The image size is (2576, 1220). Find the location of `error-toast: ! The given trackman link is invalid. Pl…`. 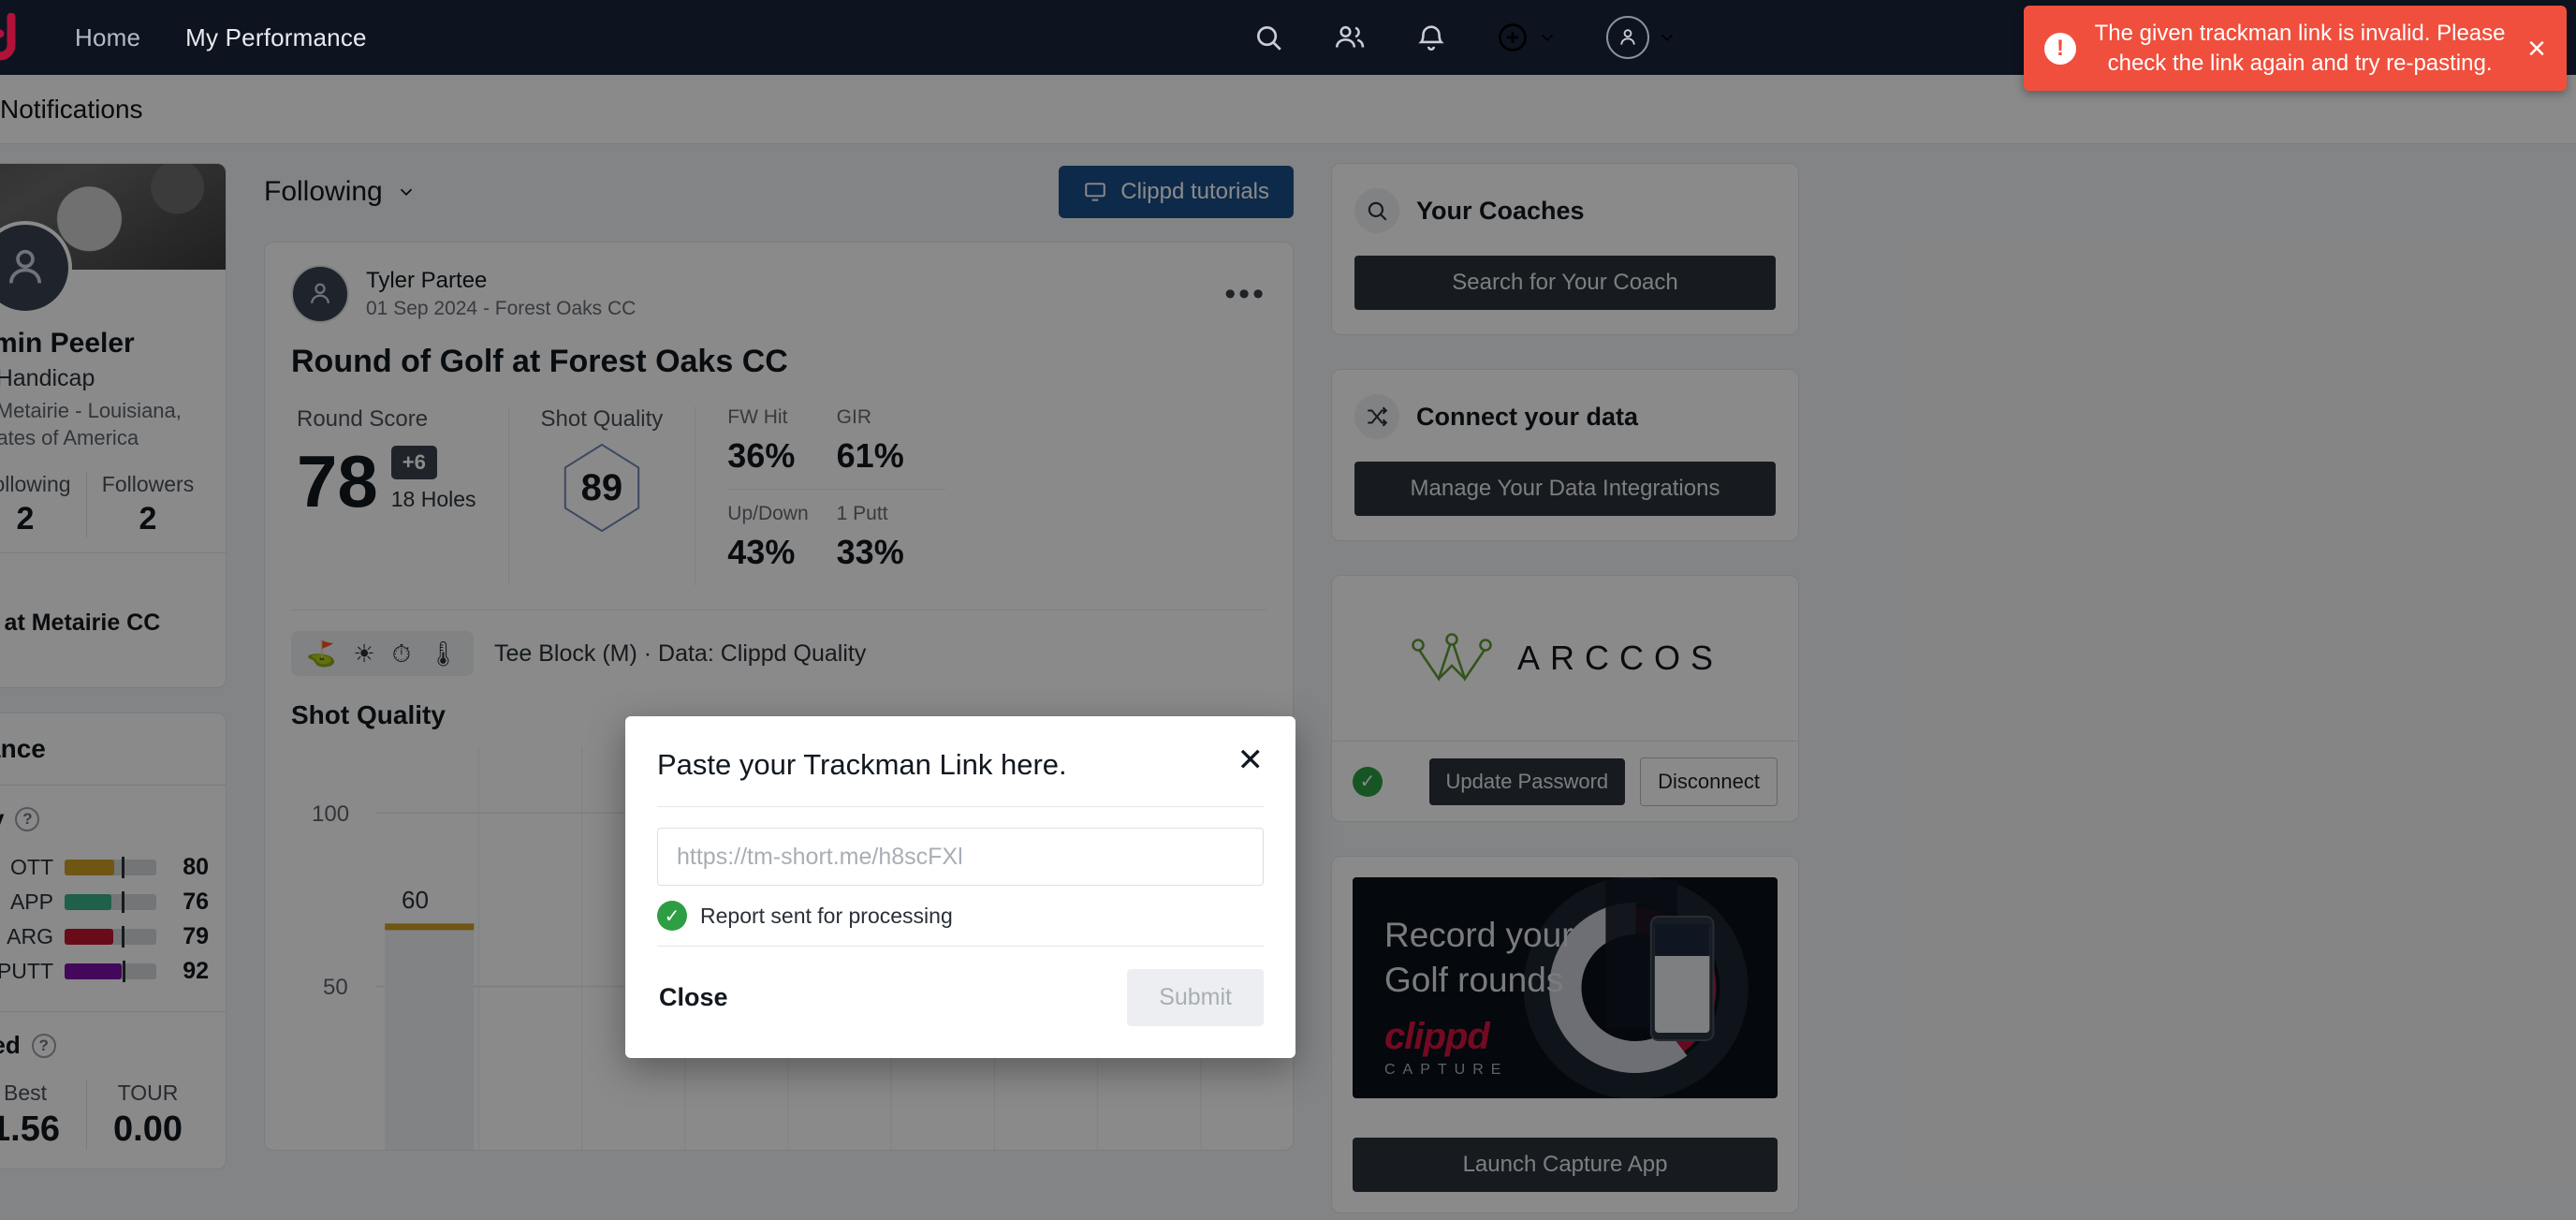

error-toast: ! The given trackman link is invalid. Pl… is located at coordinates (2295, 49).